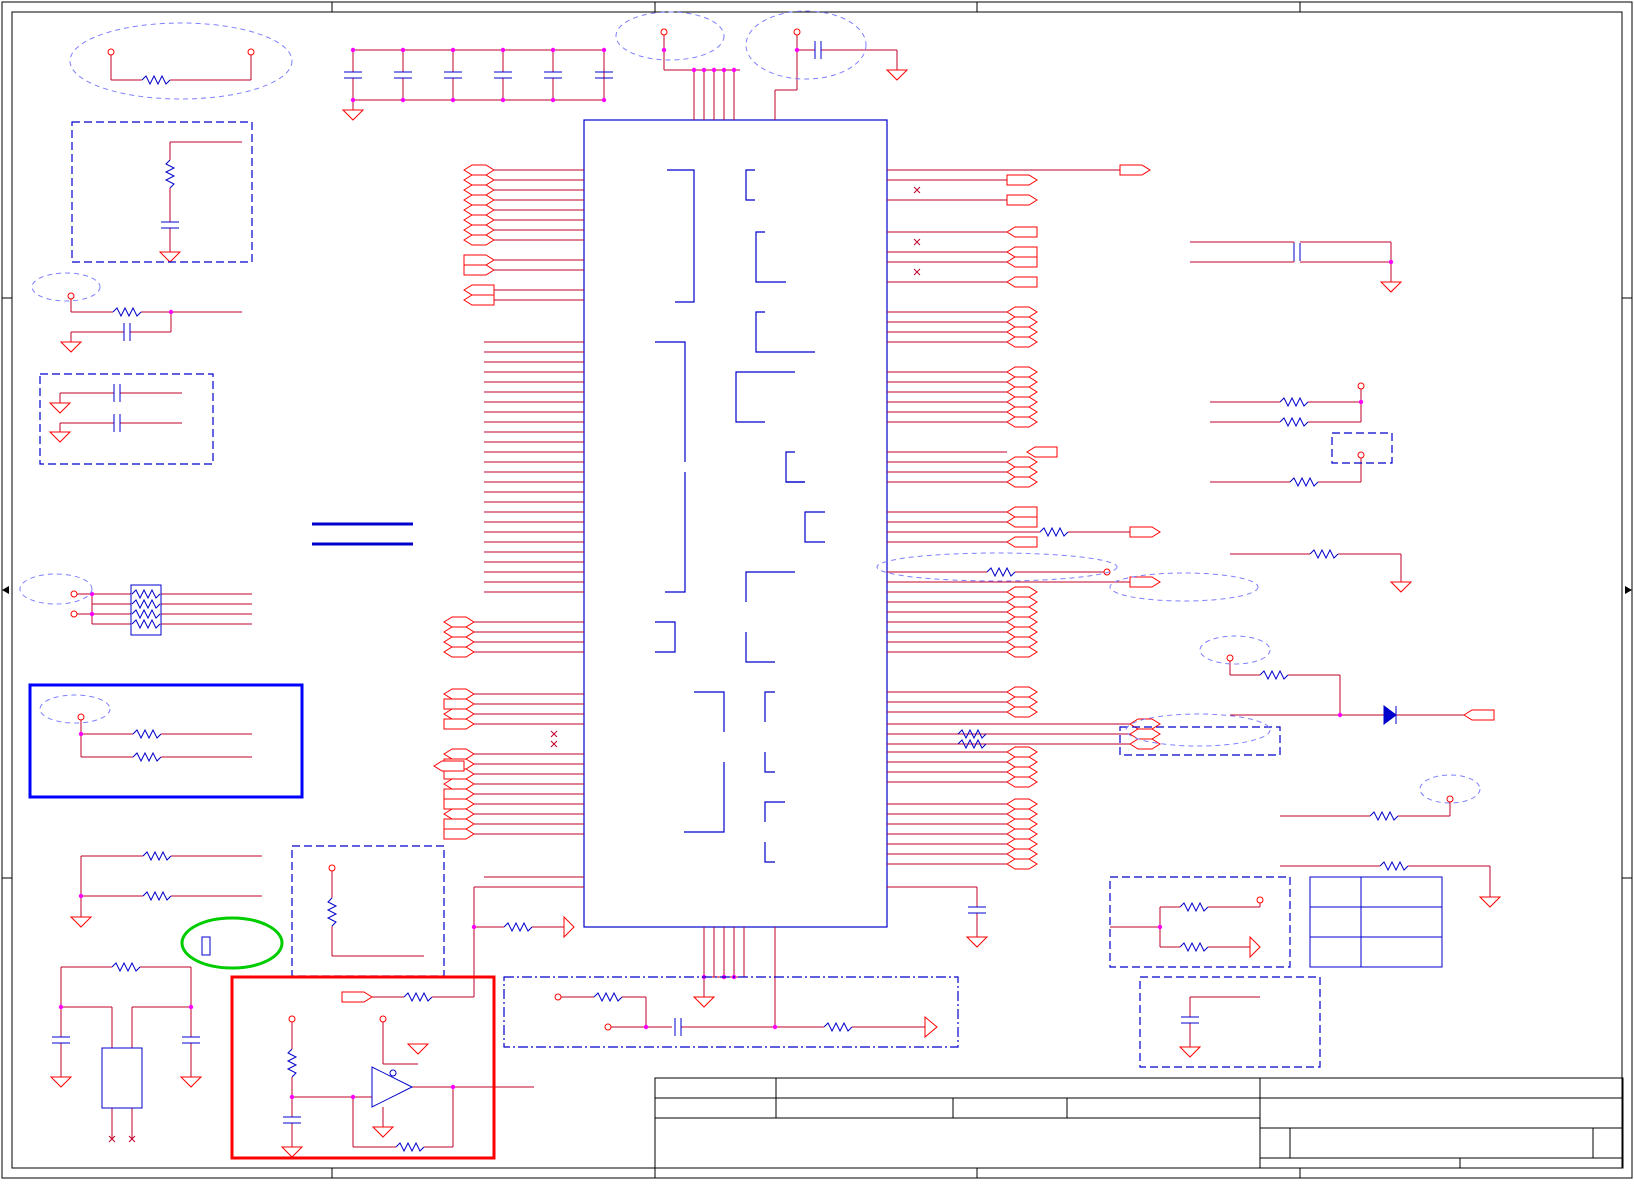  What do you see at coordinates (917, 190) in the screenshot?
I see `no-connect-icon` at bounding box center [917, 190].